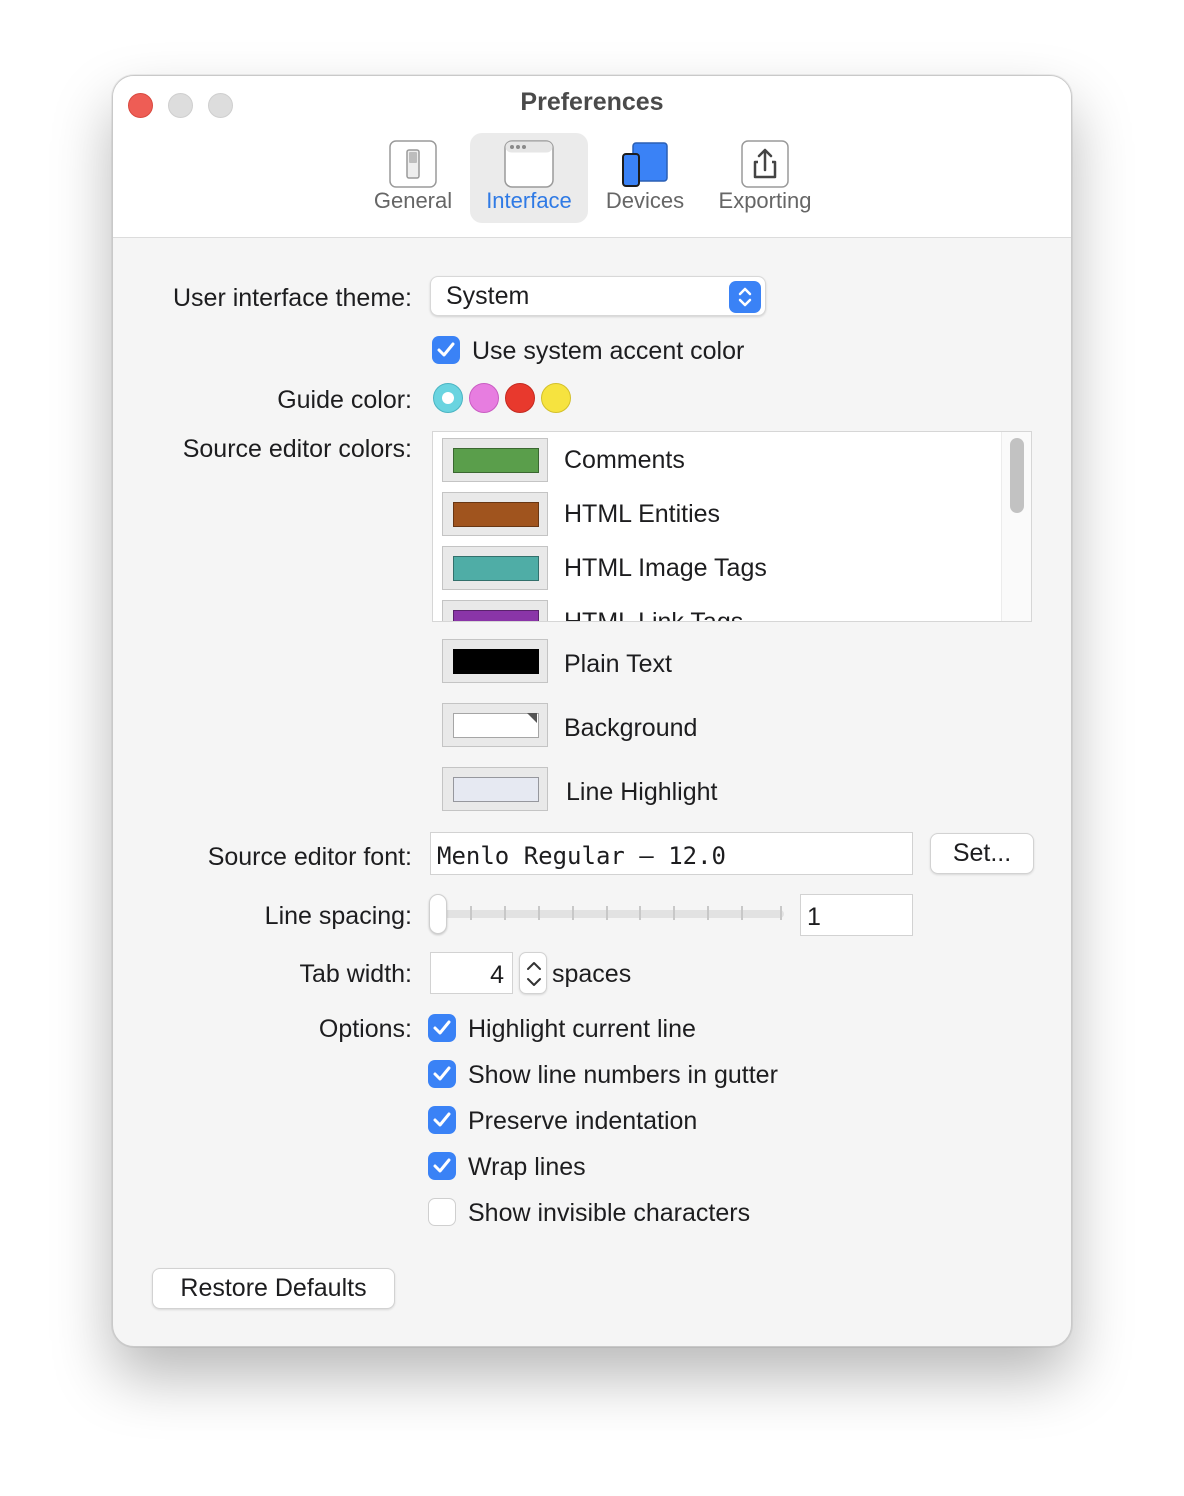 The width and height of the screenshot is (1184, 1496). Describe the element at coordinates (365, 1029) in the screenshot. I see `options-label: Options:` at that location.